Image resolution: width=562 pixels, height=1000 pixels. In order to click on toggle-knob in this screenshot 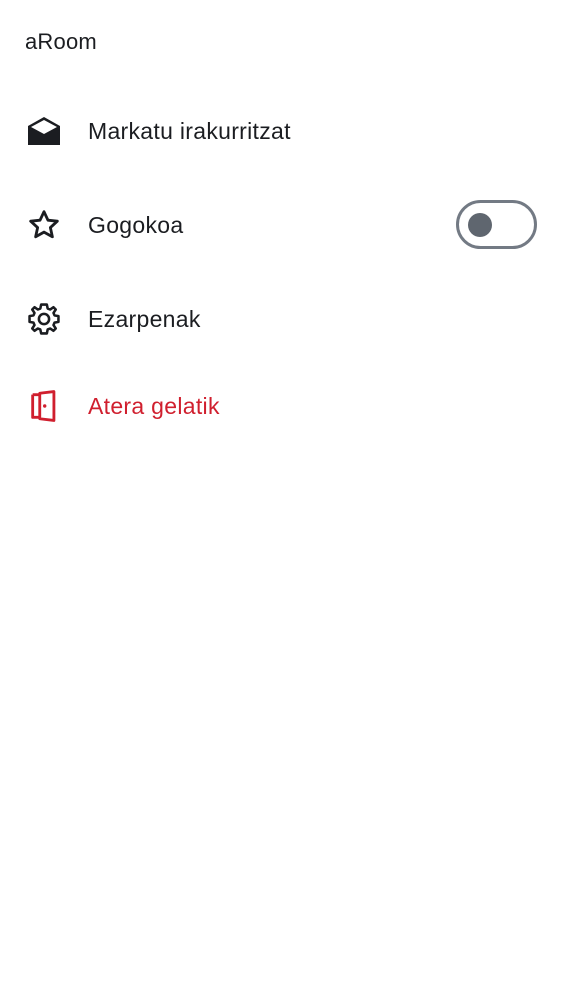, I will do `click(480, 225)`.